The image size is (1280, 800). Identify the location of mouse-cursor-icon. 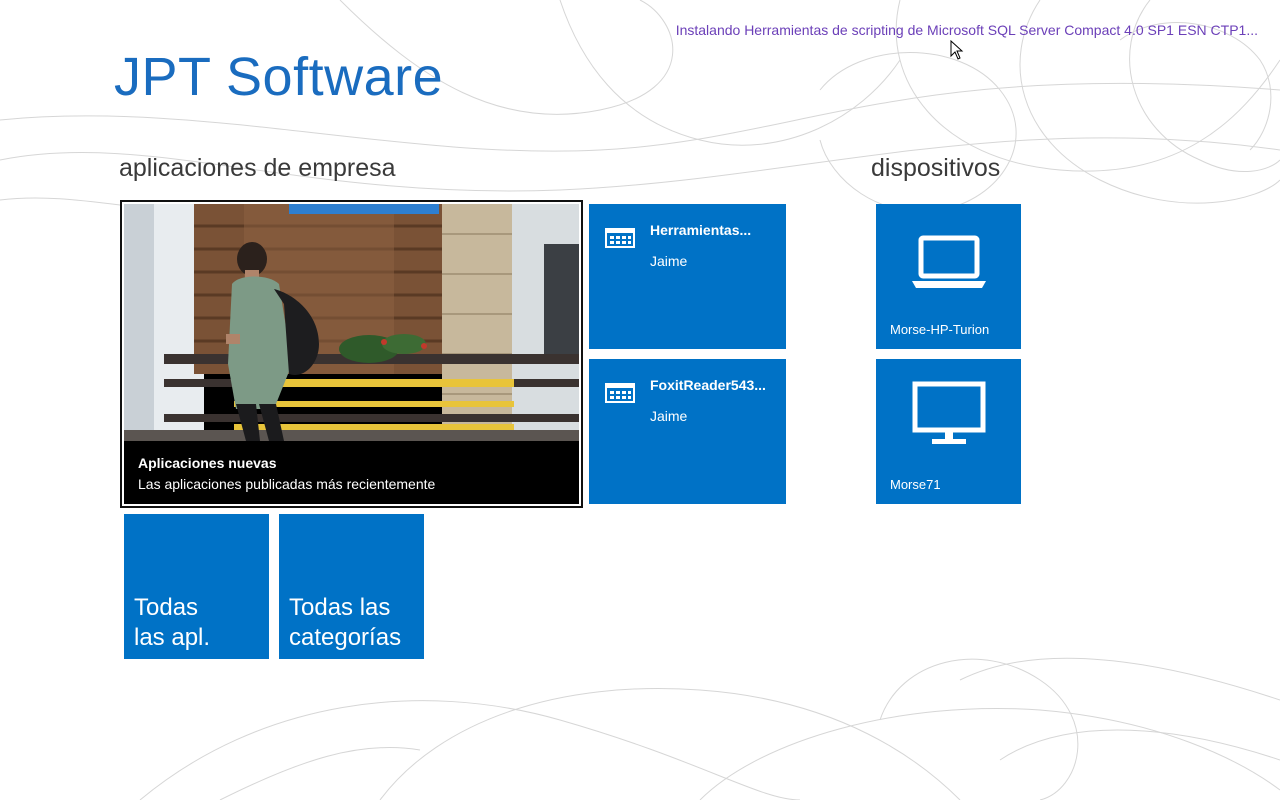
(957, 50).